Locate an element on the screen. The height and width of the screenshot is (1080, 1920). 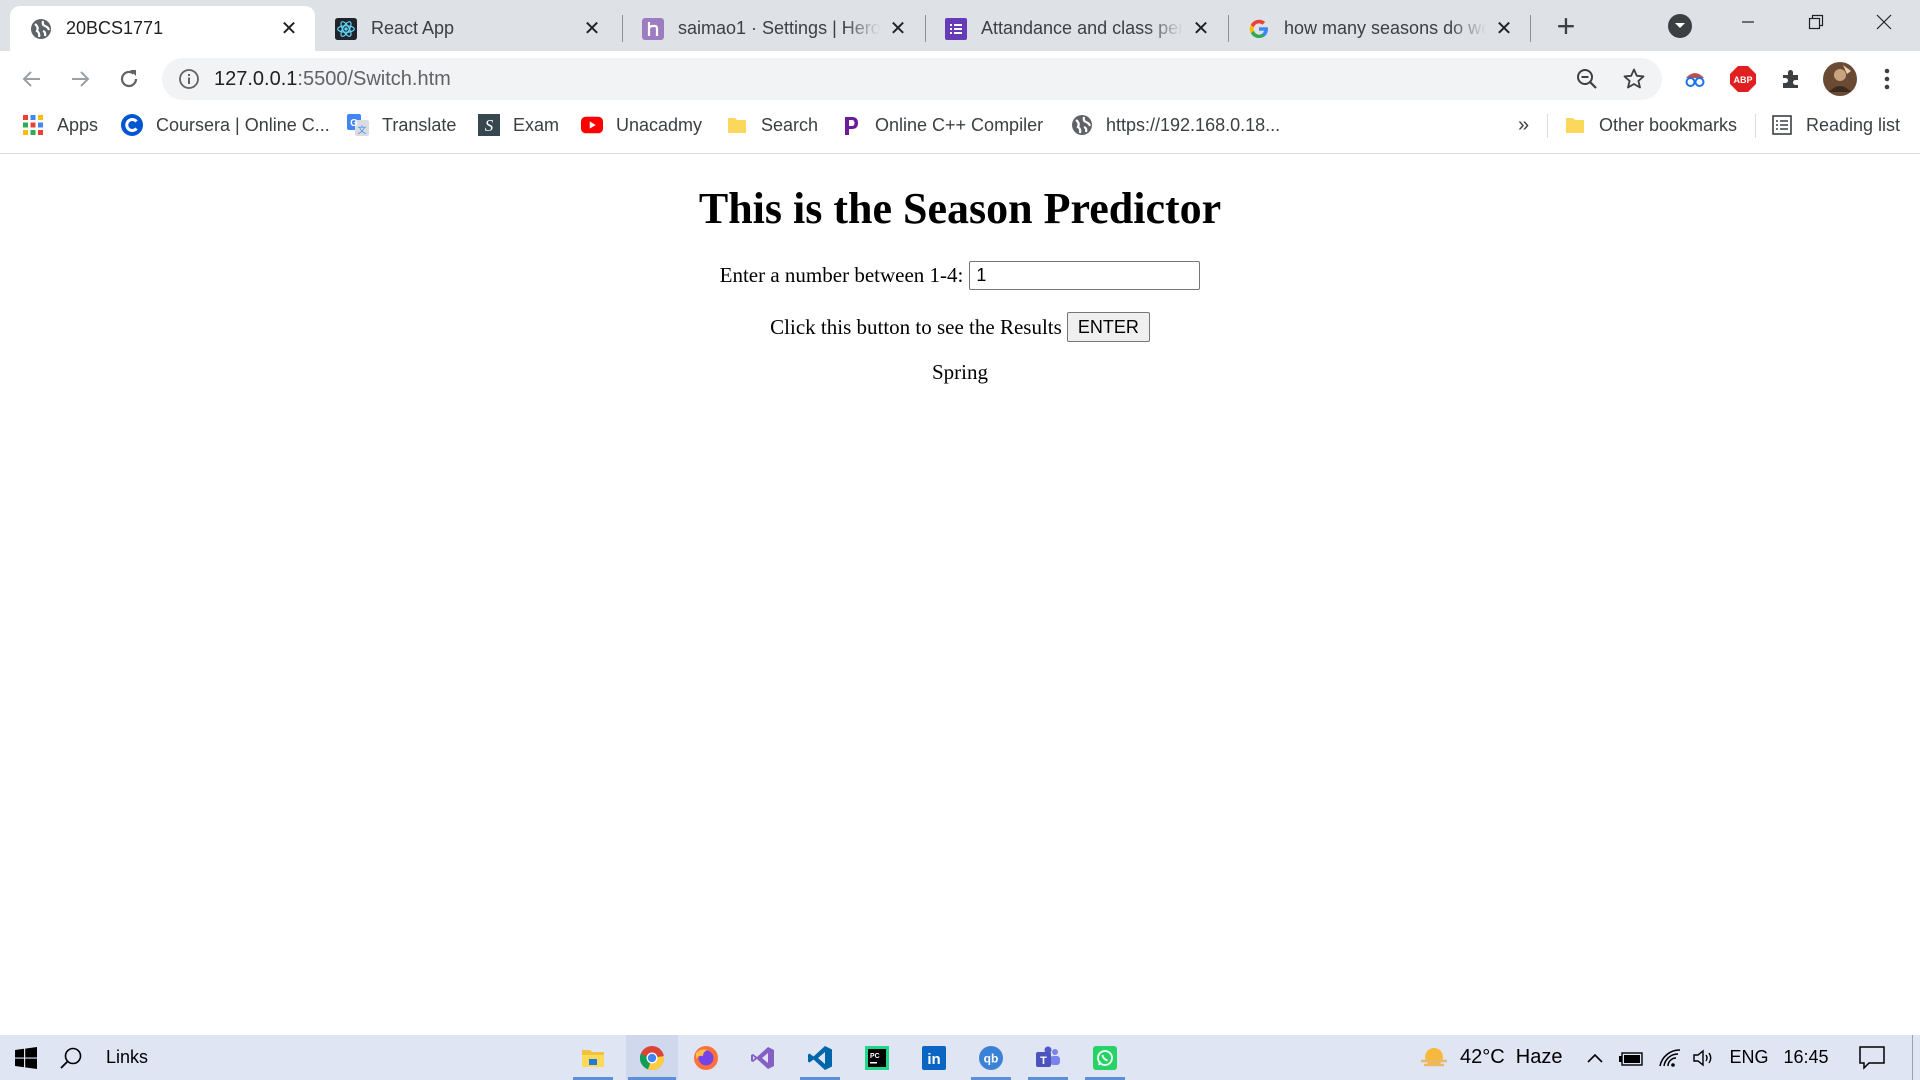
puzzle-icon is located at coordinates (1790, 79).